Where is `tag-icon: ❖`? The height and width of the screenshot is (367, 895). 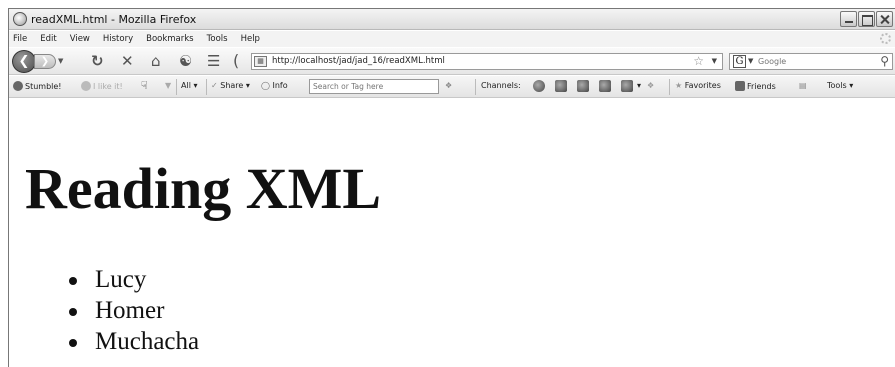
tag-icon: ❖ is located at coordinates (448, 85).